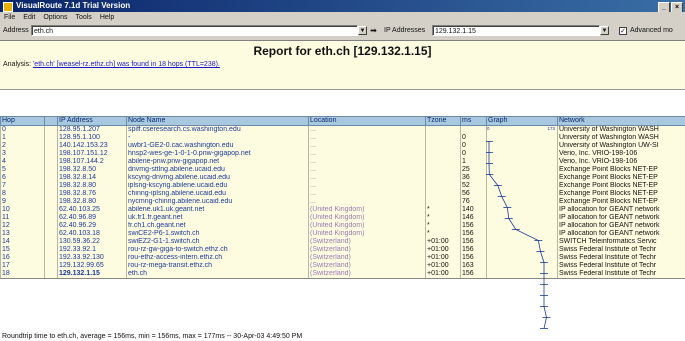 This screenshot has height=341, width=685. What do you see at coordinates (92, 178) in the screenshot?
I see `ip-cell: 198.32.8.14` at bounding box center [92, 178].